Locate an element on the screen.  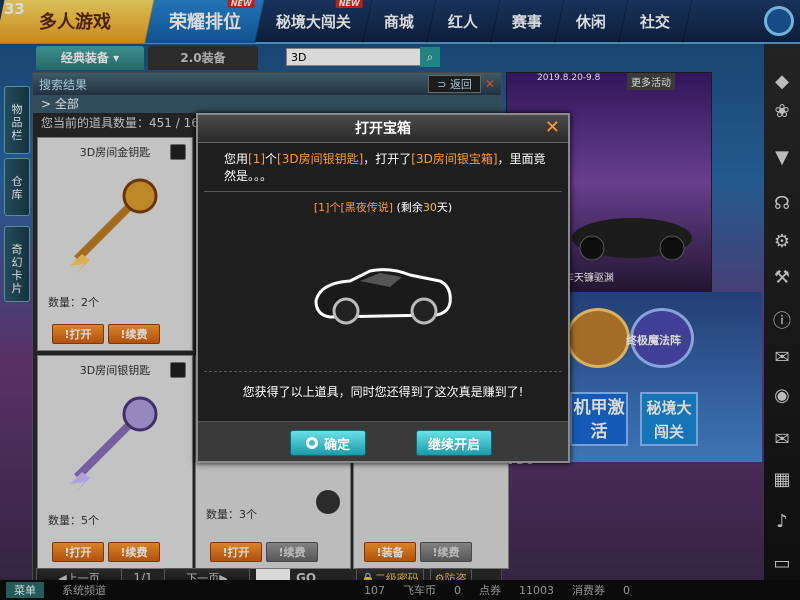
dialog-footer: 确定 继续开启 is located at coordinates (383, 441).